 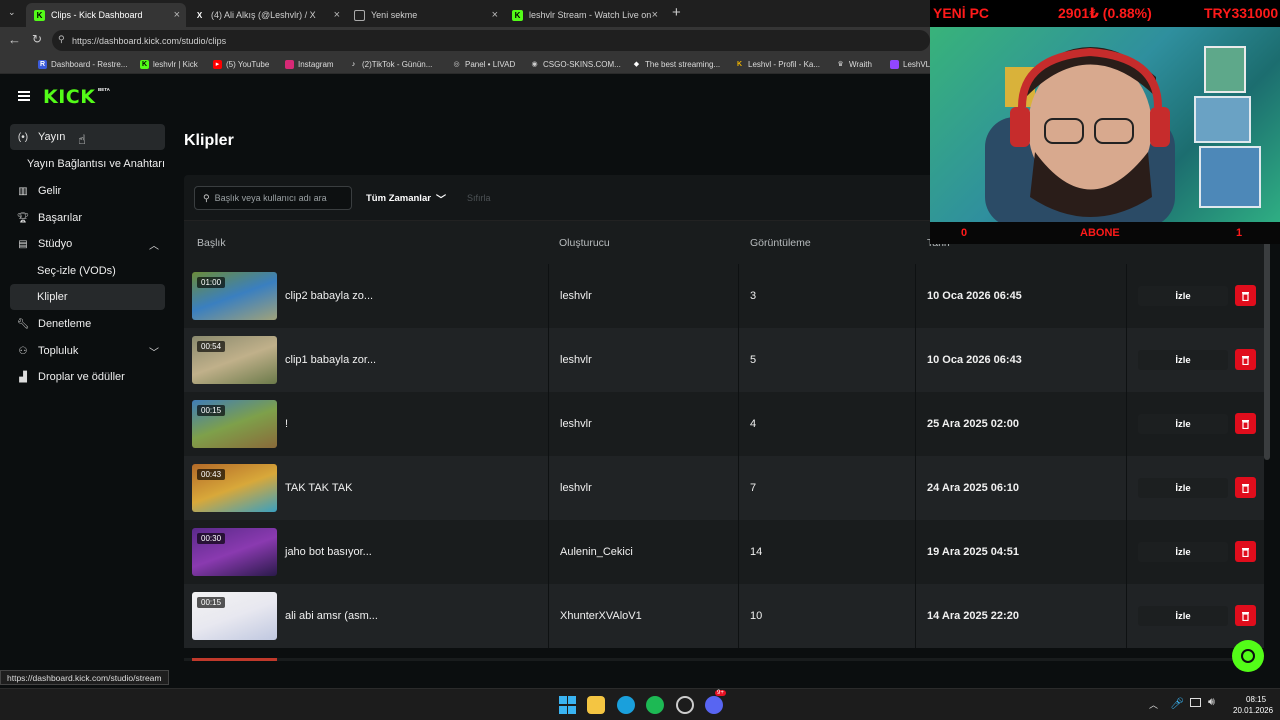 I want to click on sidebar-item-basarilar: 🏆︎ Başarılar, so click(x=87, y=218).